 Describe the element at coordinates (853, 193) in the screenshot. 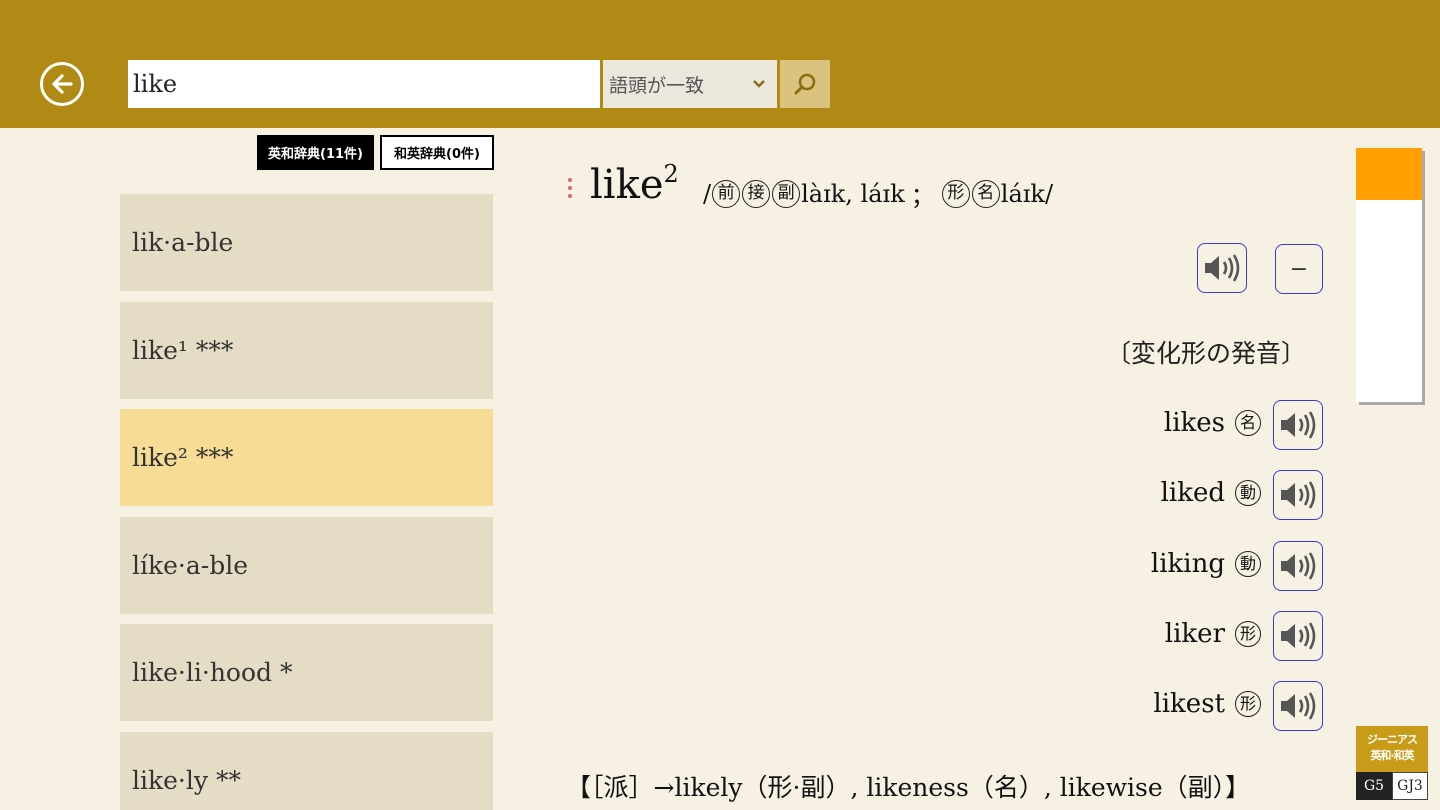

I see `pron-text: làɪk, láɪk` at that location.